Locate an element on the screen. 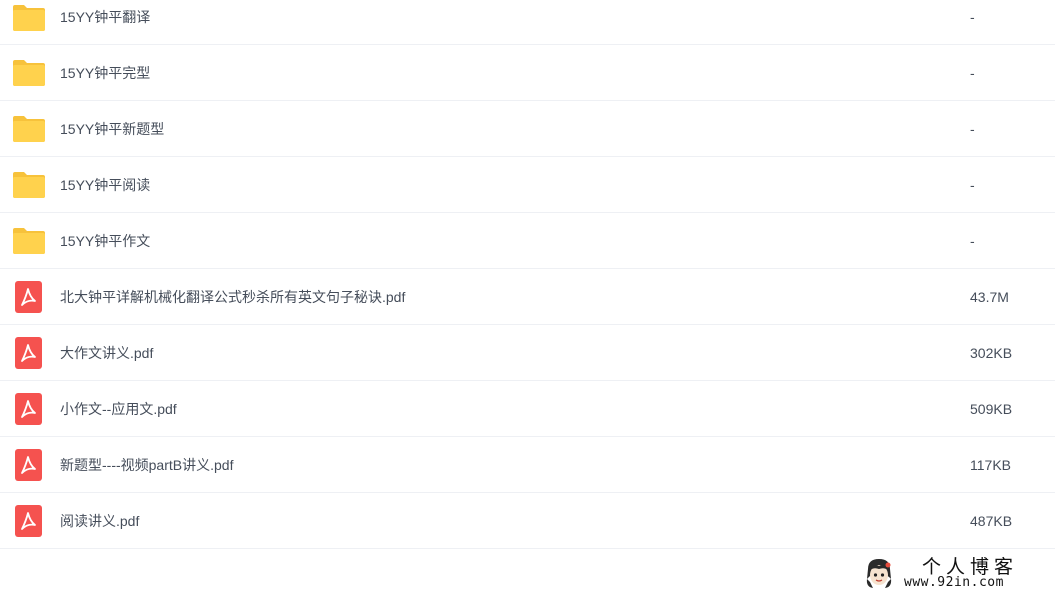 Image resolution: width=1055 pixels, height=596 pixels. list-item: 北大钟平详解机械化翻译公式秒杀所有英文句子秘诀.pdf 43.7M is located at coordinates (527, 297).